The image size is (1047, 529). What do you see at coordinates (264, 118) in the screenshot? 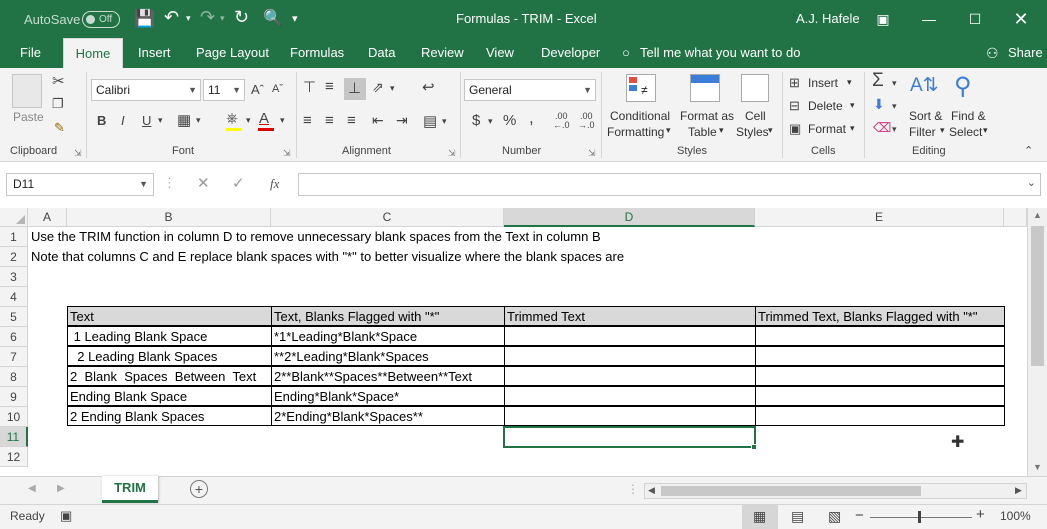
I see `font-color-icon: A` at bounding box center [264, 118].